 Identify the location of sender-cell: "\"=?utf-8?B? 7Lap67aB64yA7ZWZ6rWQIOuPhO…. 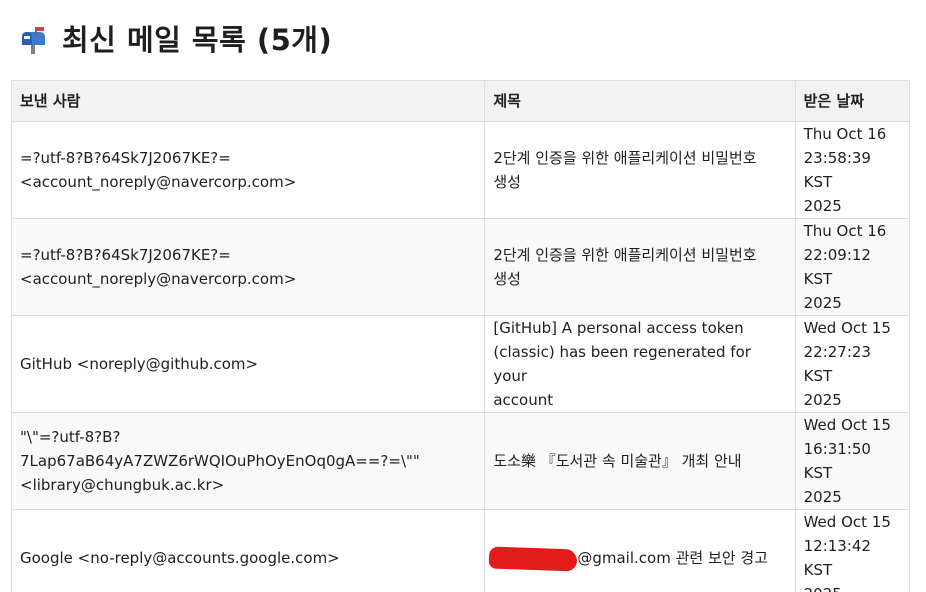
(248, 461).